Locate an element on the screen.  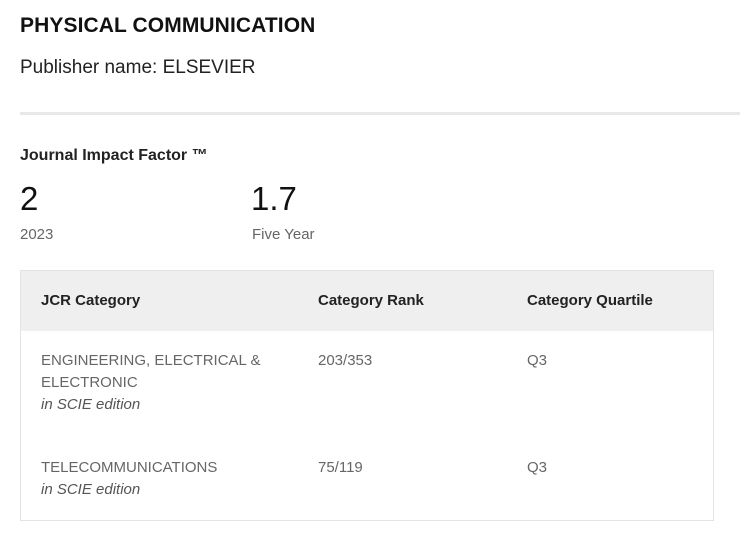
column-header-category: JCR Category is located at coordinates (91, 300).